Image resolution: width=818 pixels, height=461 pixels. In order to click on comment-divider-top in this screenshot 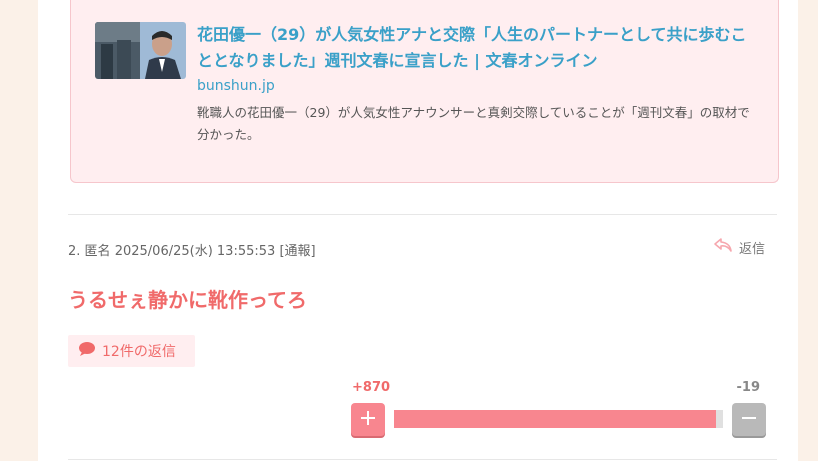, I will do `click(422, 214)`.